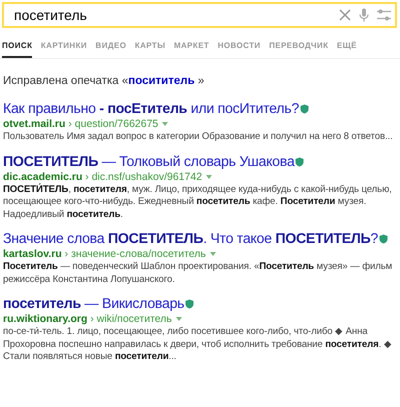  I want to click on corrected-query-link: посититель, so click(161, 81).